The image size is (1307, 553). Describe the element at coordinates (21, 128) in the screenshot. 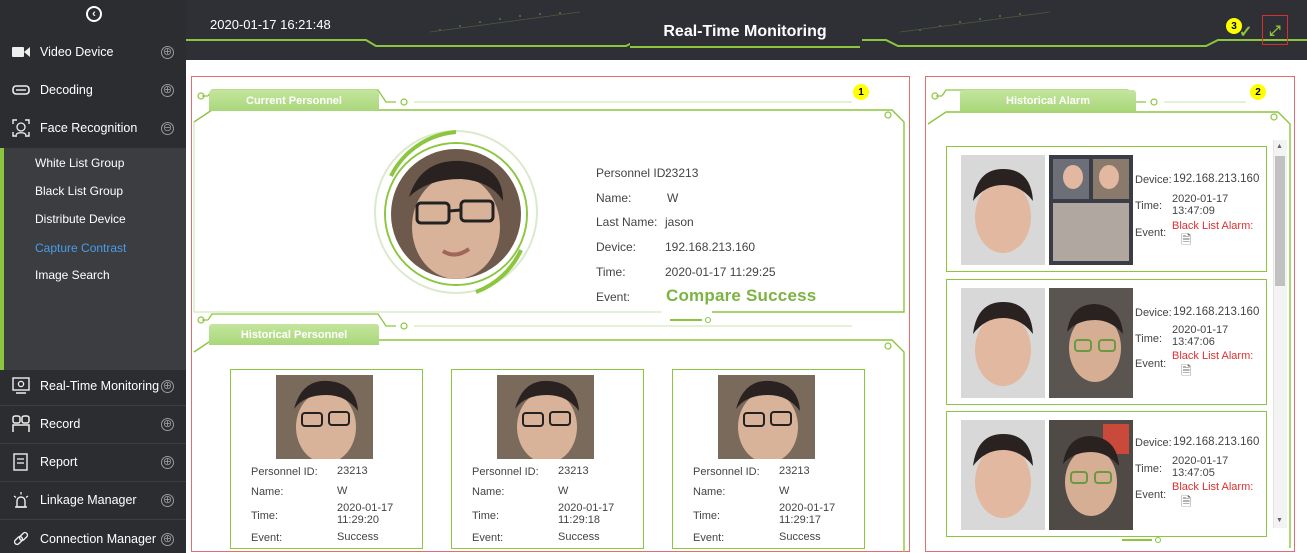

I see `face-scan-icon` at that location.